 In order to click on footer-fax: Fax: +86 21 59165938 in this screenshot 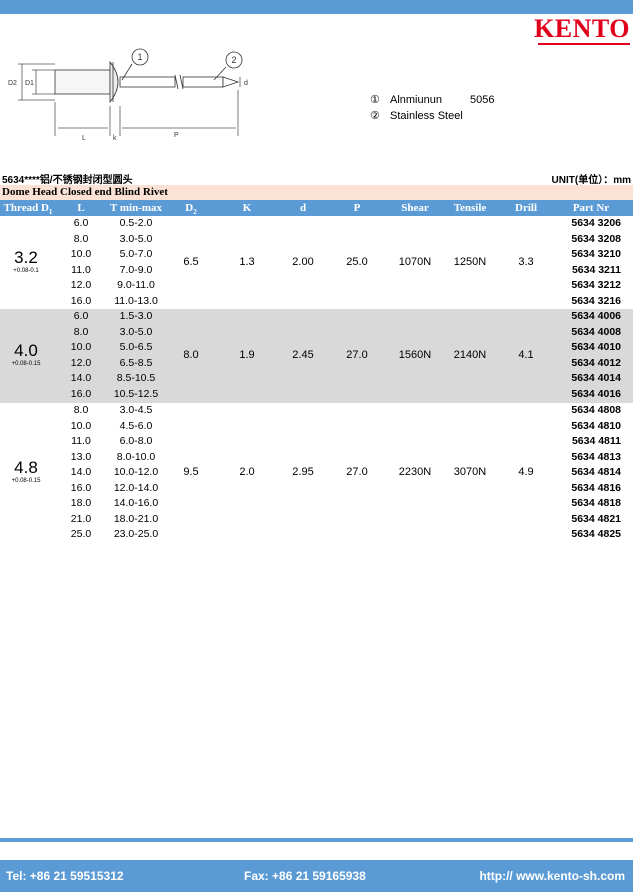, I will do `click(305, 876)`.